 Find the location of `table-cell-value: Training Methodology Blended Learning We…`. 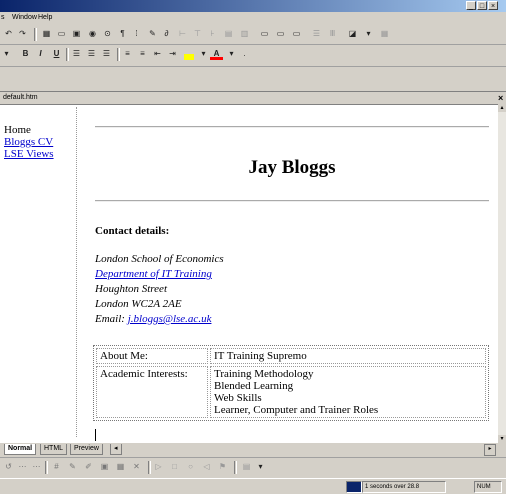

table-cell-value: Training Methodology Blended Learning We… is located at coordinates (348, 392).